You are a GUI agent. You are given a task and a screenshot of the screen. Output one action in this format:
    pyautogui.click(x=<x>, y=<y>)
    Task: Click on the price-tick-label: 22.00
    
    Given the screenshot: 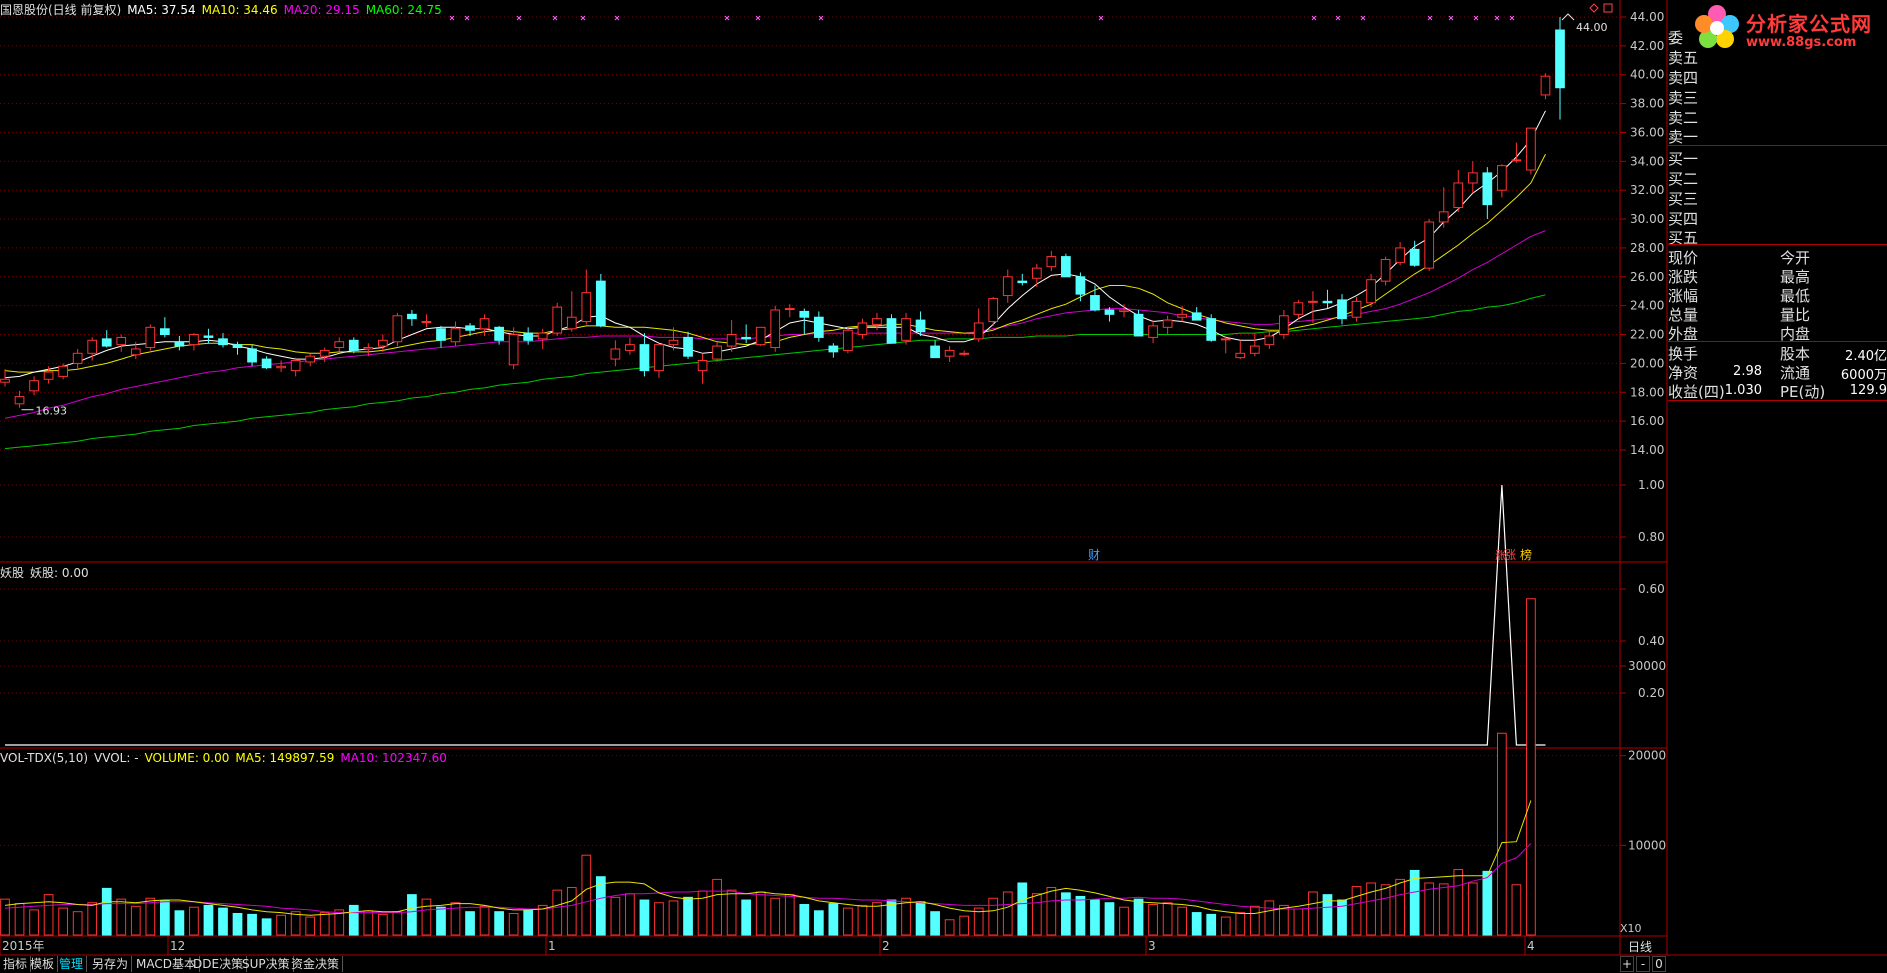 What is the action you would take?
    pyautogui.click(x=1647, y=335)
    